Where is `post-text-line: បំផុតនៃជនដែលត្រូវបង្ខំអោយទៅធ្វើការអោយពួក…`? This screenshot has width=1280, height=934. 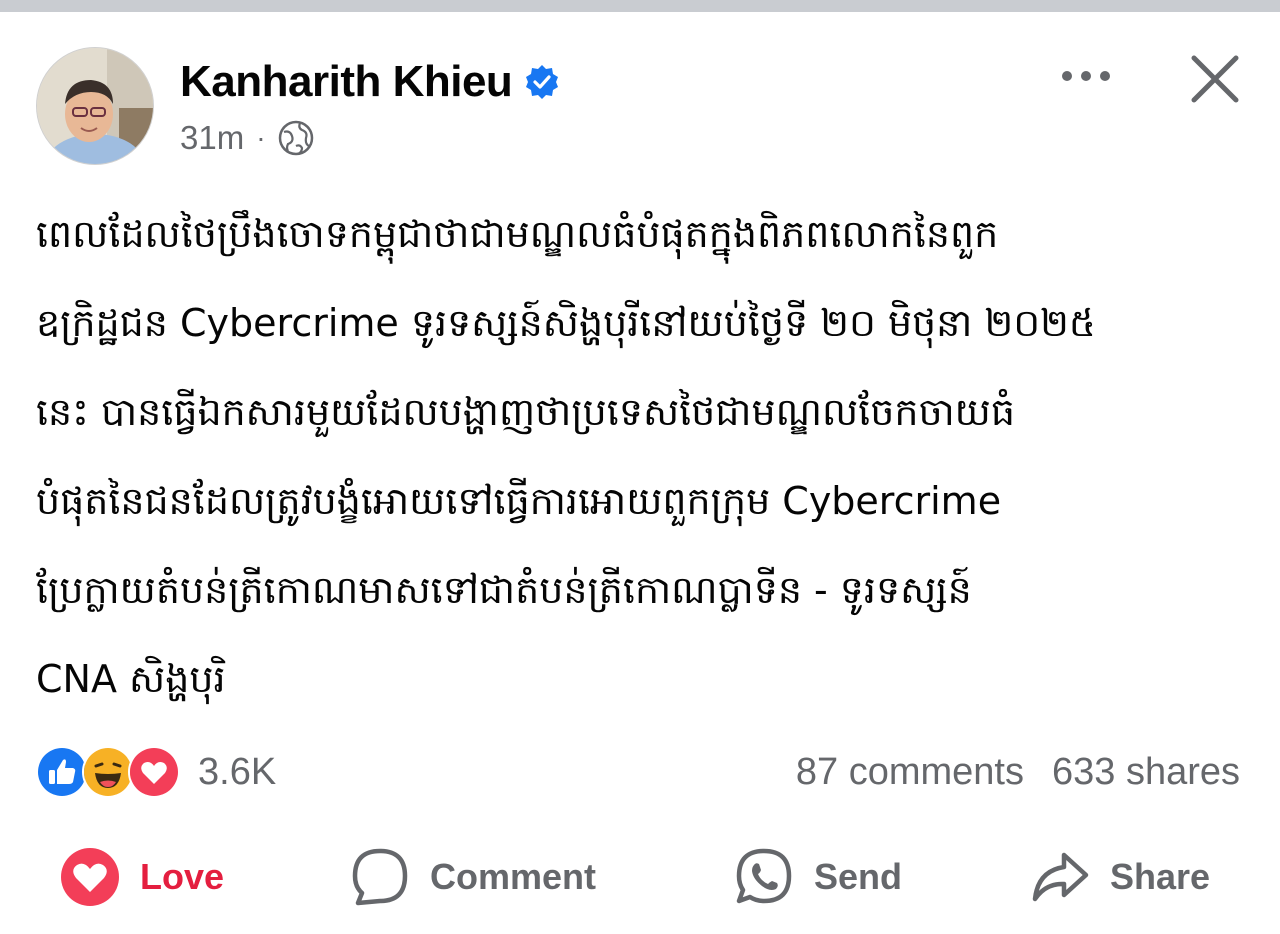
post-text-line: បំផុតនៃជនដែលត្រូវបង្ខំអោយទៅធ្វើការអោយពួក… is located at coordinates (519, 501).